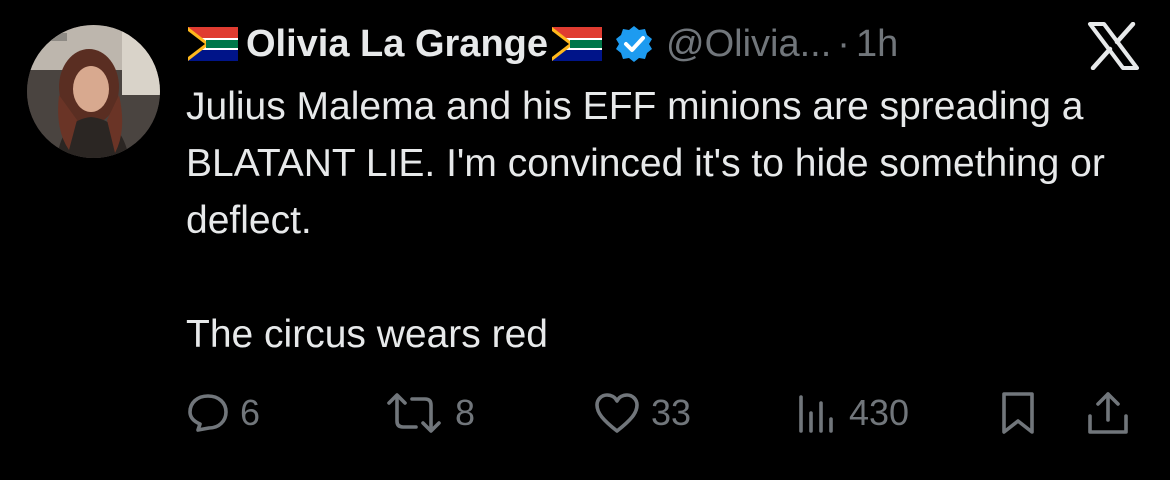 This screenshot has height=480, width=1170. I want to click on like-count: 33, so click(671, 412).